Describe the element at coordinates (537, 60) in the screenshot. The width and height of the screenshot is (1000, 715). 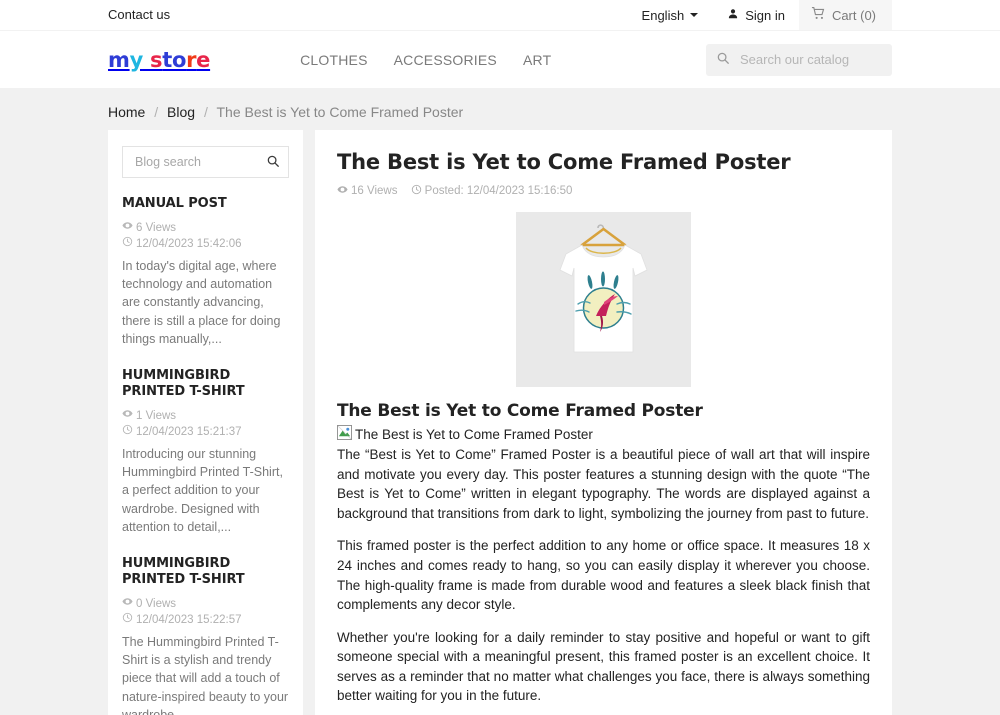
I see `nav-item-art: ART` at that location.